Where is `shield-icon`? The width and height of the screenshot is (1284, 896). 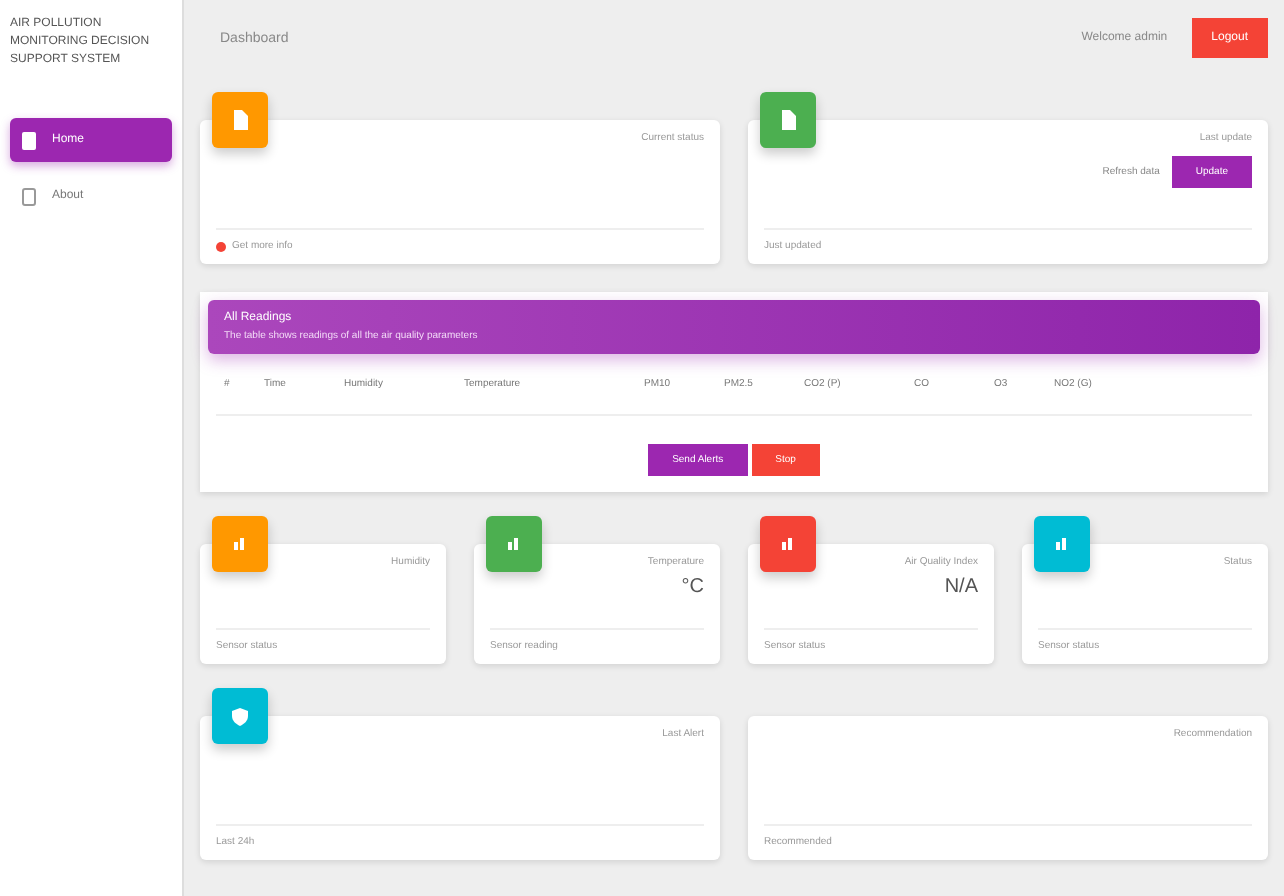 shield-icon is located at coordinates (240, 716).